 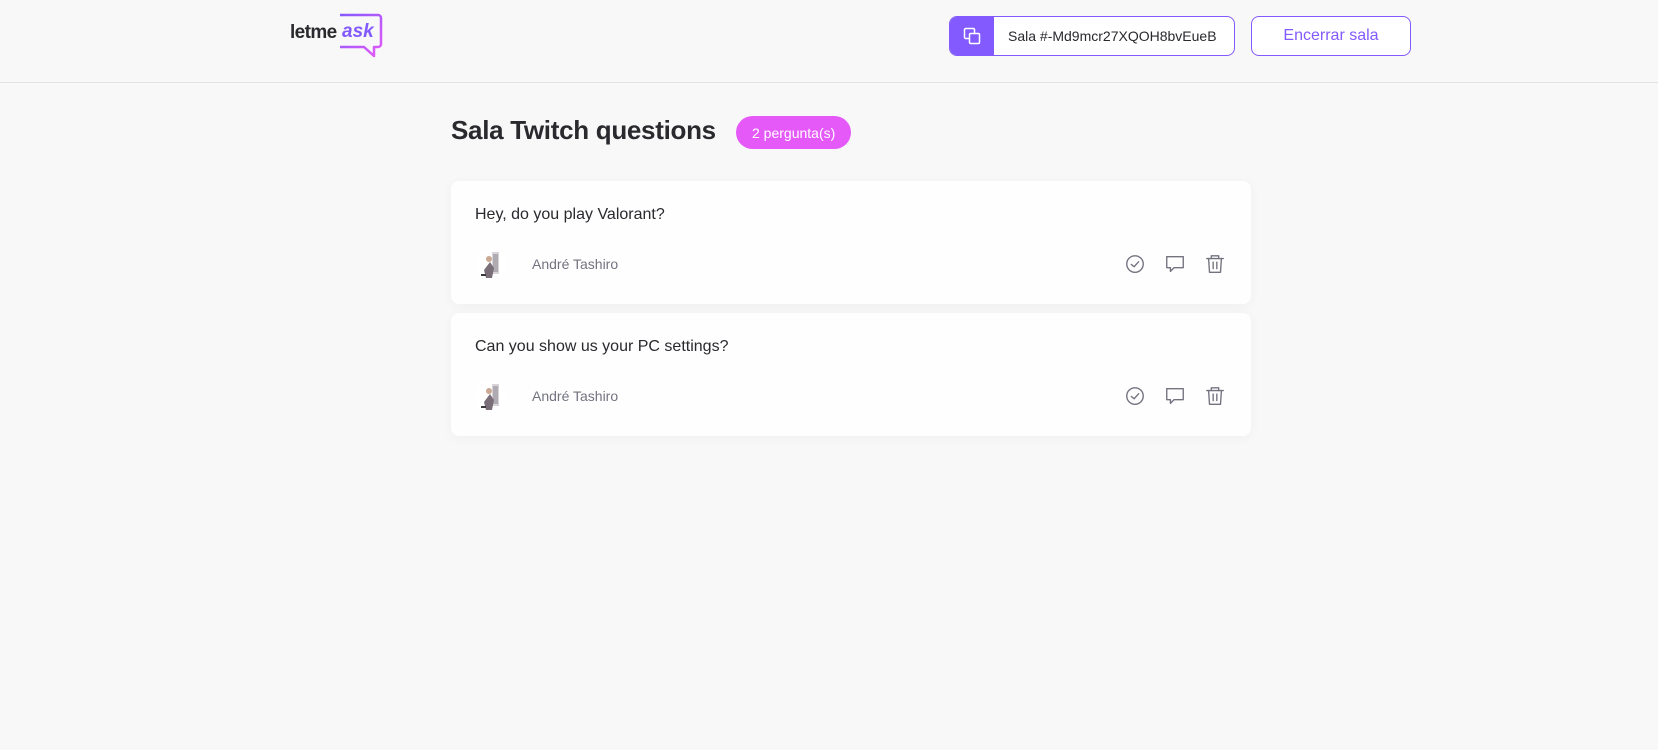 I want to click on copy-room-code-button: Sala #-Md9mcr27XQOH8bvEueB, so click(x=1092, y=36).